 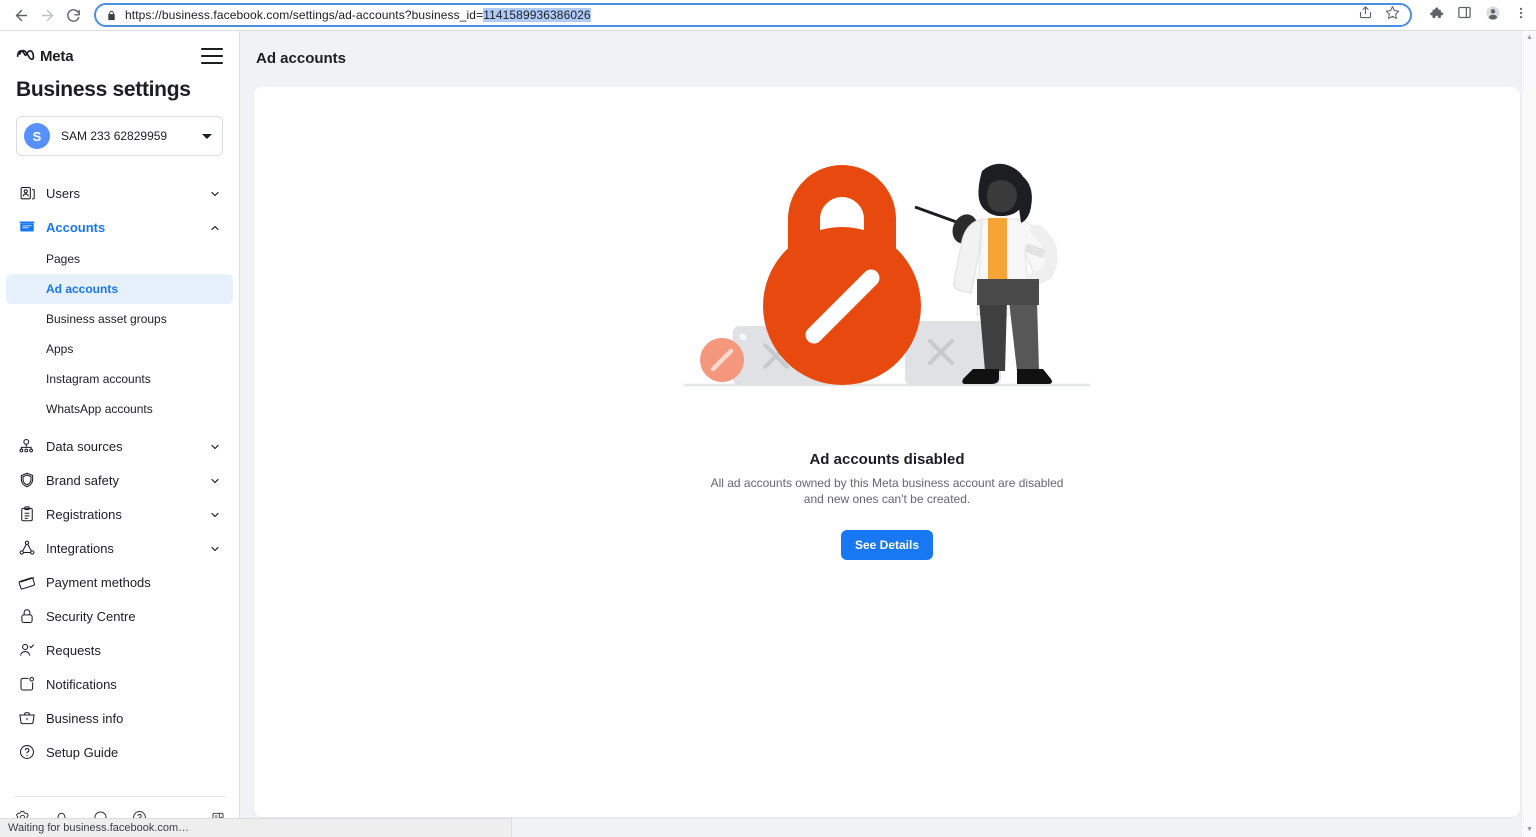 What do you see at coordinates (119, 289) in the screenshot?
I see `sidebar-subitem-ad-accounts: Ad accounts` at bounding box center [119, 289].